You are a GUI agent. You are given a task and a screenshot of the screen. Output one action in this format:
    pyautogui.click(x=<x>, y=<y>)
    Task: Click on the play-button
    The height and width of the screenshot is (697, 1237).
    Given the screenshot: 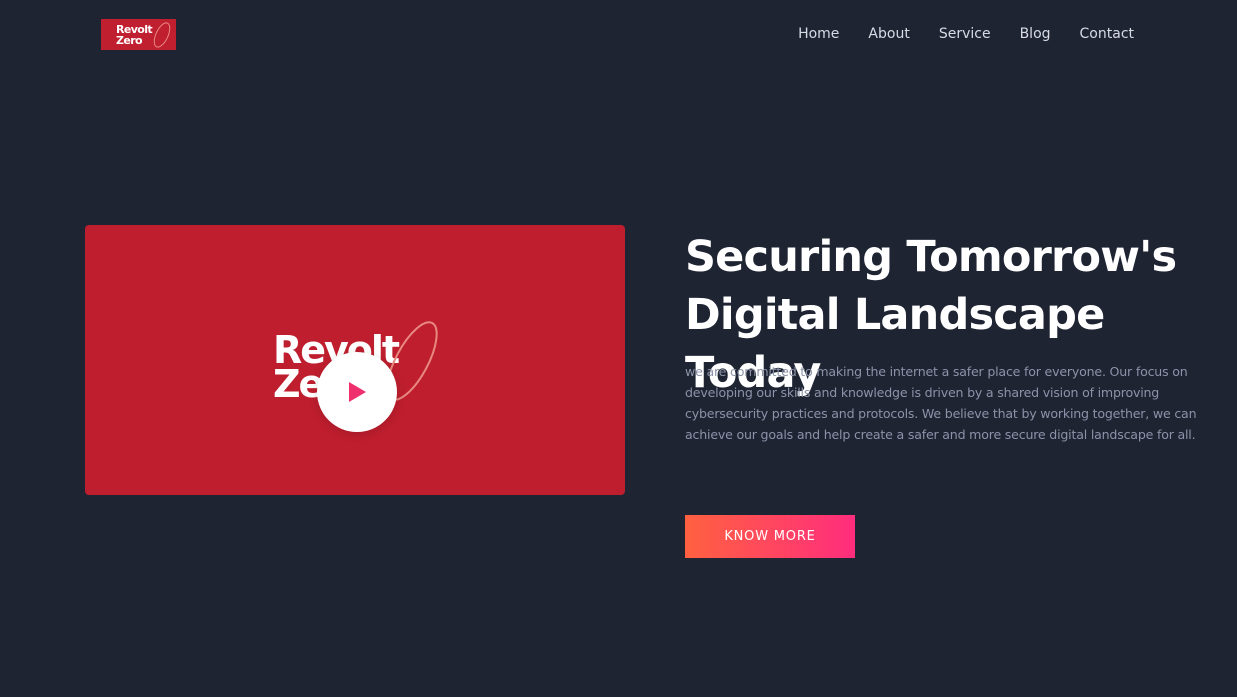 What is the action you would take?
    pyautogui.click(x=357, y=392)
    